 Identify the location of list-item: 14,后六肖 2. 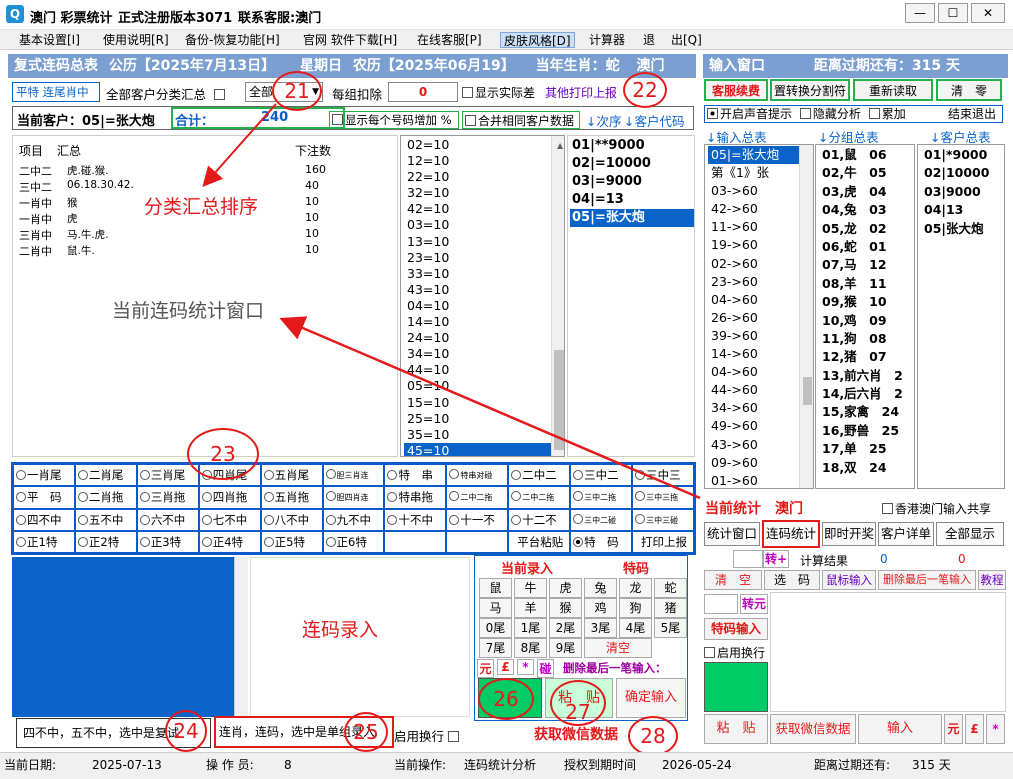
(866, 394).